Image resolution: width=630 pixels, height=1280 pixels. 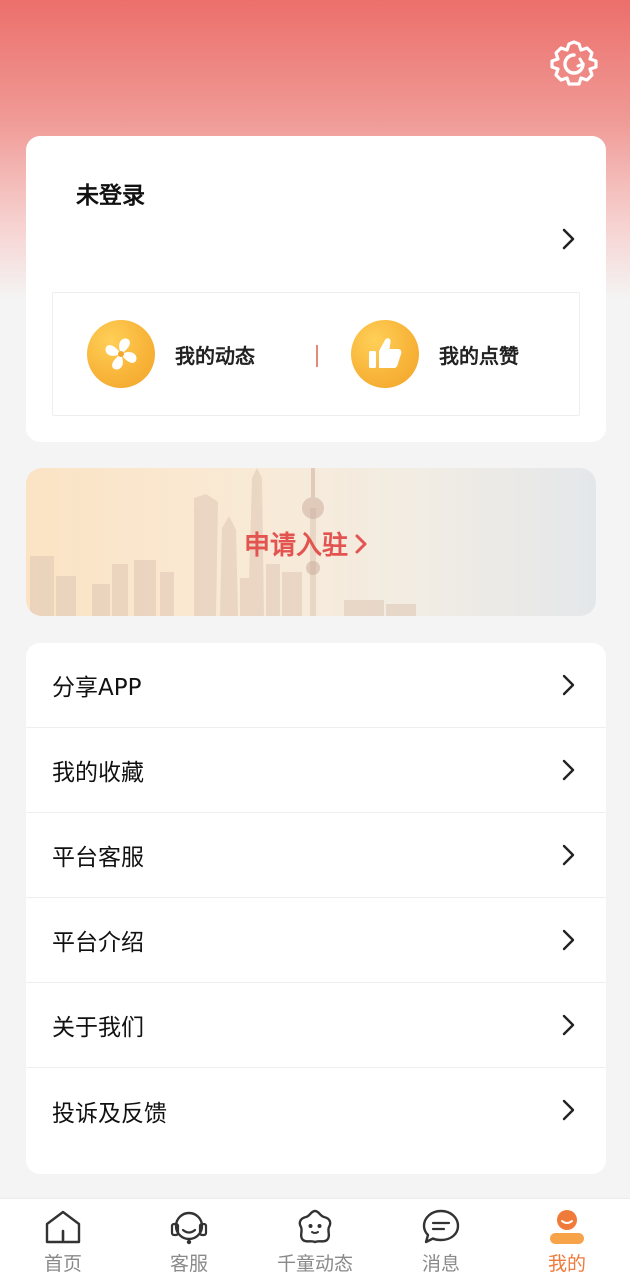 What do you see at coordinates (188, 1264) in the screenshot?
I see `tab-label: 客服` at bounding box center [188, 1264].